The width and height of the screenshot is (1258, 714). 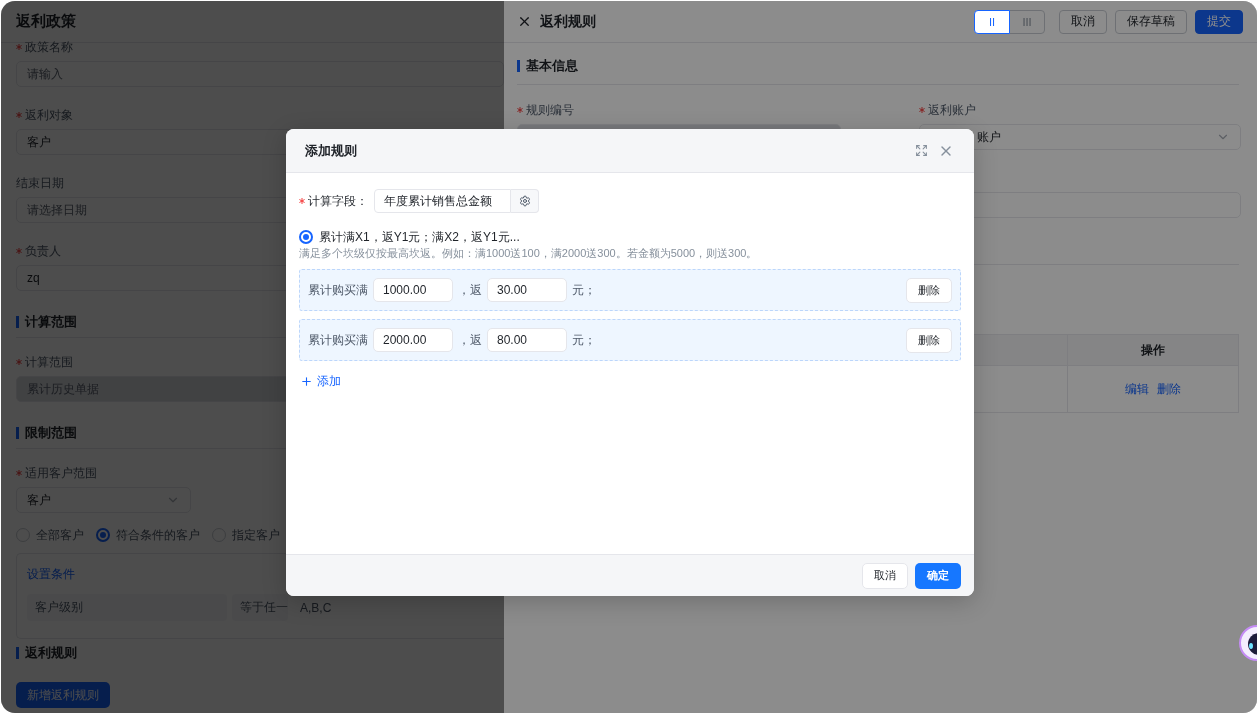 What do you see at coordinates (46, 21) in the screenshot?
I see `page-title: 返利政策` at bounding box center [46, 21].